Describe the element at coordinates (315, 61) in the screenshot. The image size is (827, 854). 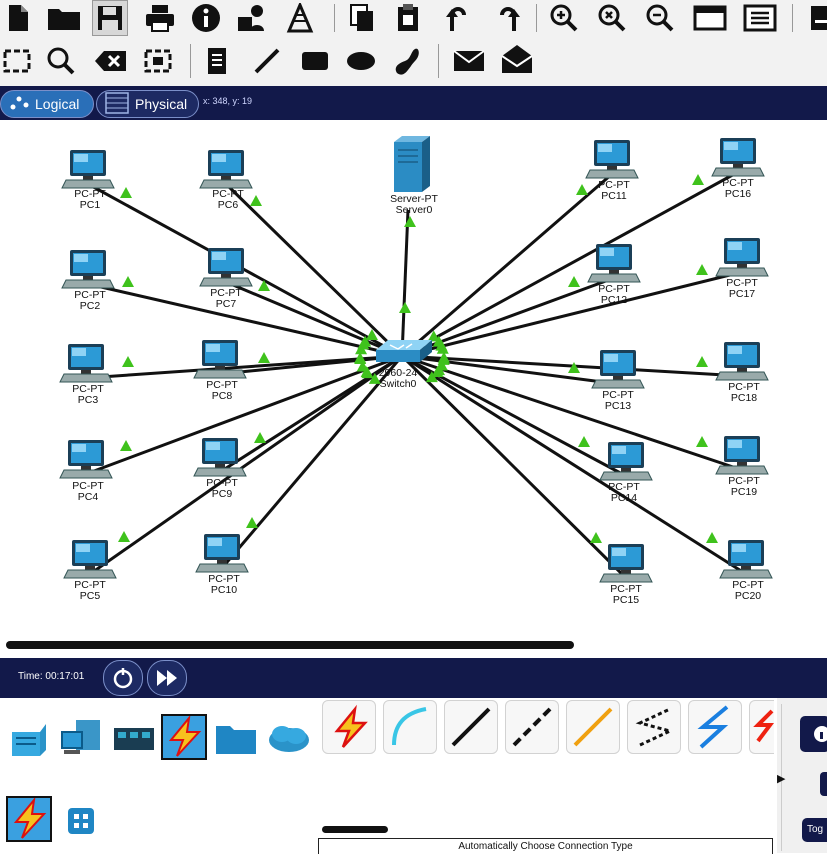
I see `draw-rectangle-icon` at that location.